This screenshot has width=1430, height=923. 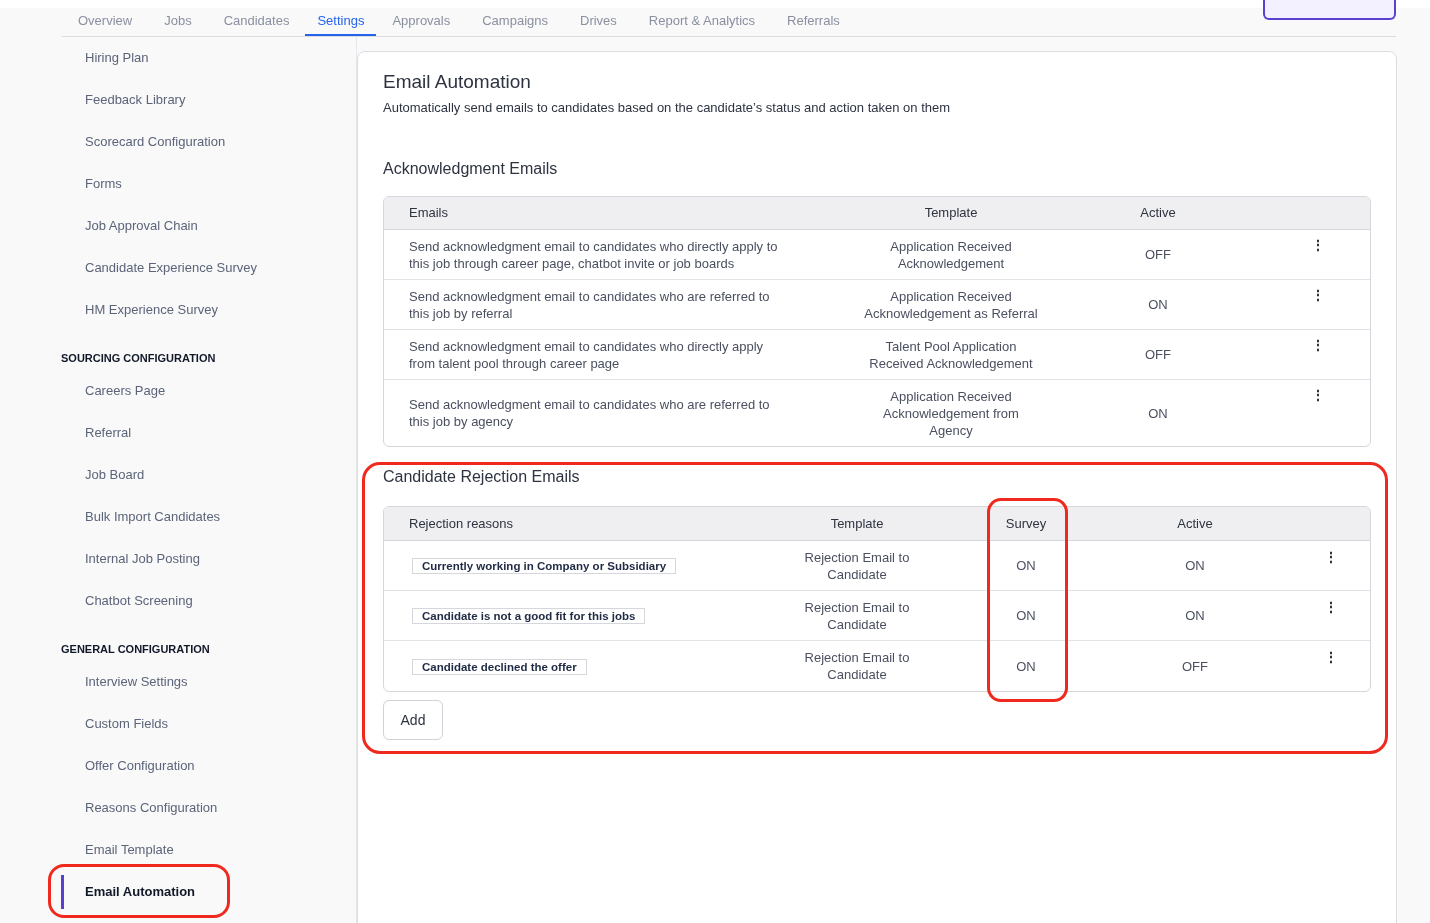 What do you see at coordinates (421, 21) in the screenshot?
I see `tab: Approvals` at bounding box center [421, 21].